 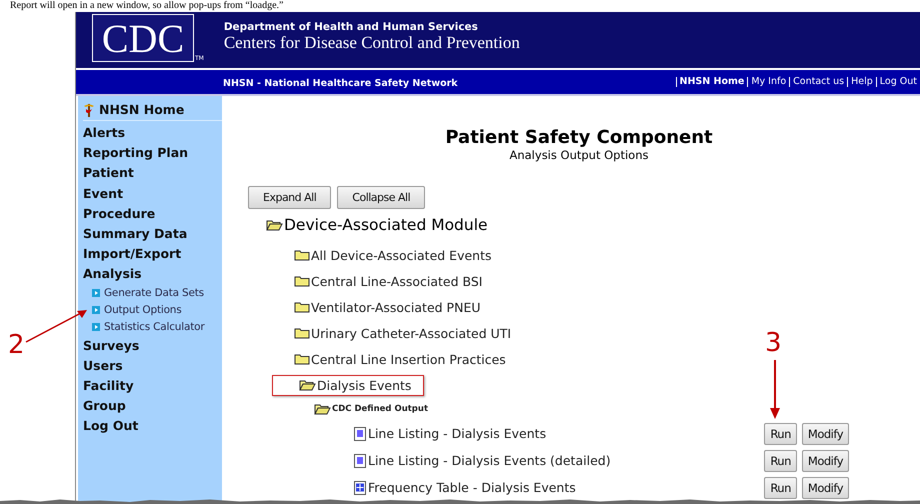 I want to click on folder-label: Central Line Insertion Practices, so click(x=408, y=359).